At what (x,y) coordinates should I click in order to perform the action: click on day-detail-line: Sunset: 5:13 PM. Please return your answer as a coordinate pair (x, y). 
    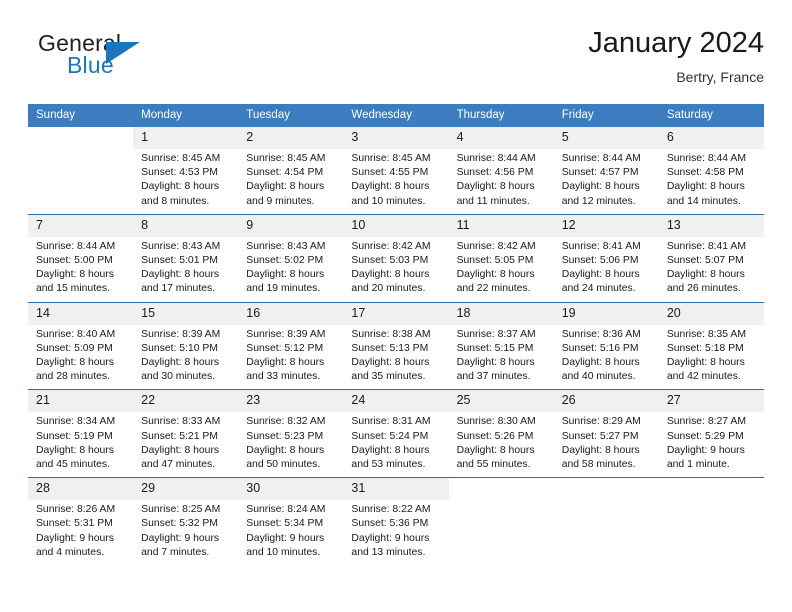
    Looking at the image, I should click on (390, 348).